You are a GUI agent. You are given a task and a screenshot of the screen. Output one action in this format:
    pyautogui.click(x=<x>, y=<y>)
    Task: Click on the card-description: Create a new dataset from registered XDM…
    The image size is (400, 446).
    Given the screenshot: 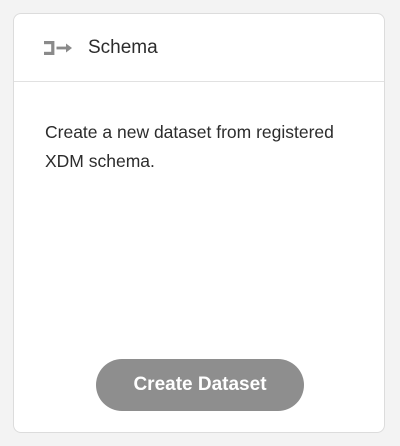 What is the action you would take?
    pyautogui.click(x=189, y=146)
    